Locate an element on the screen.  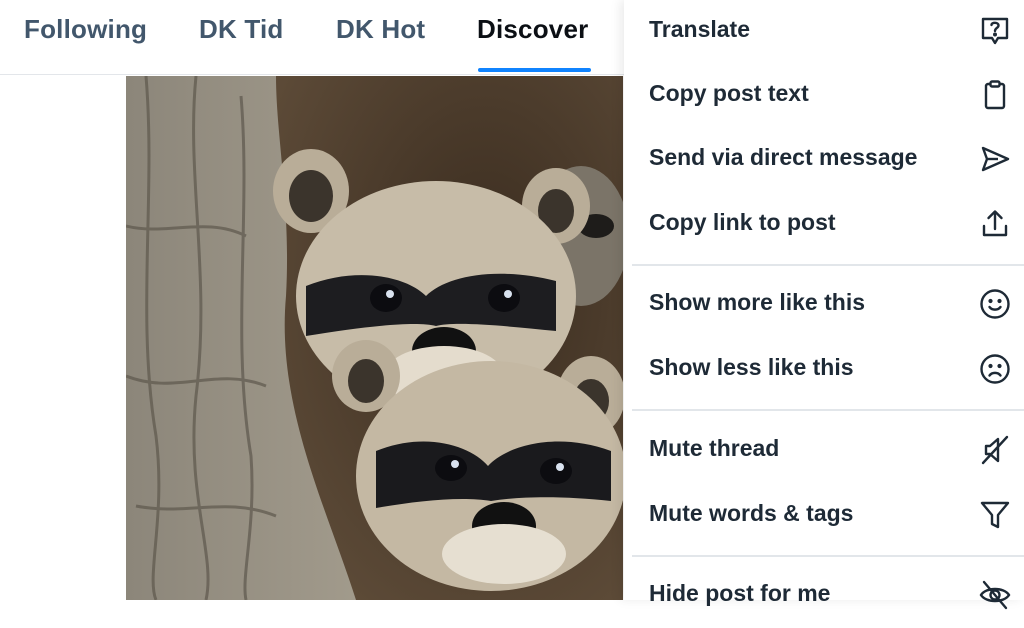
menu-item-label: Show more like this is located at coordinates (757, 302).